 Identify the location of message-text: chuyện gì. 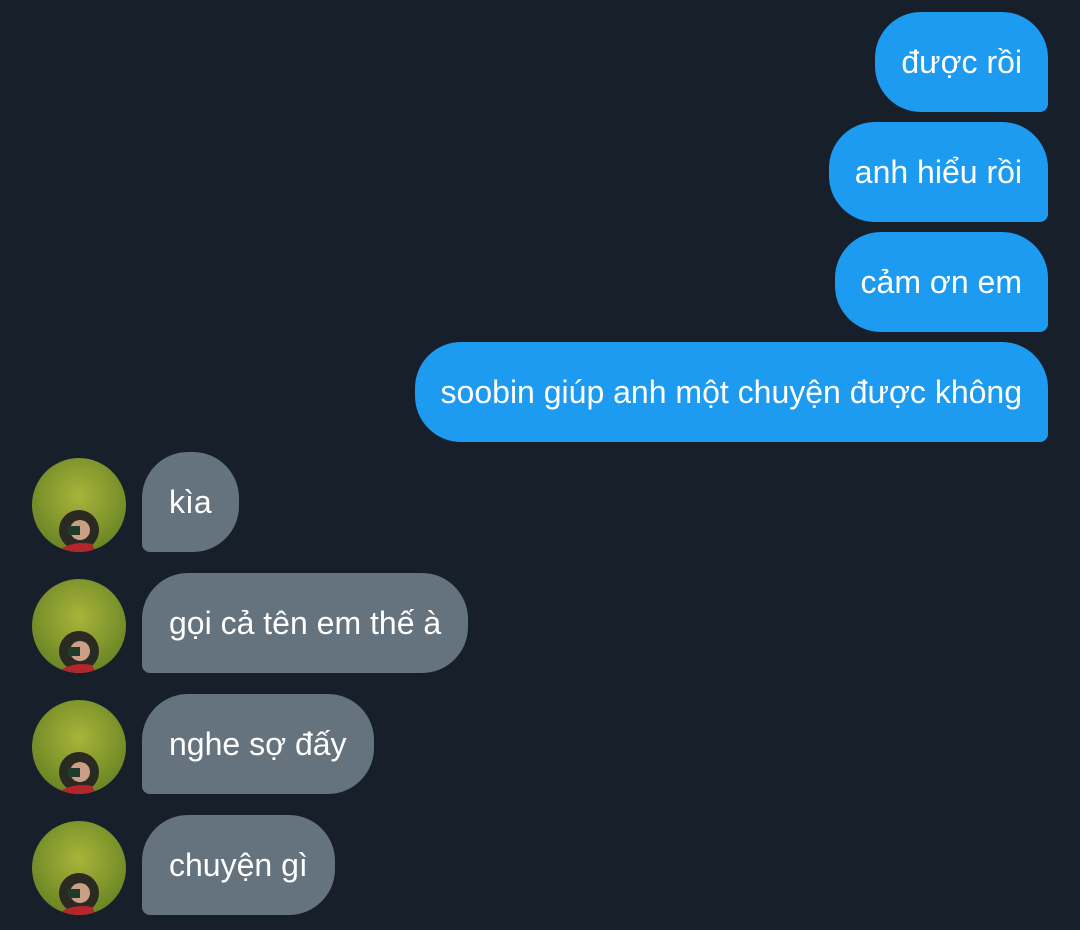
(238, 864).